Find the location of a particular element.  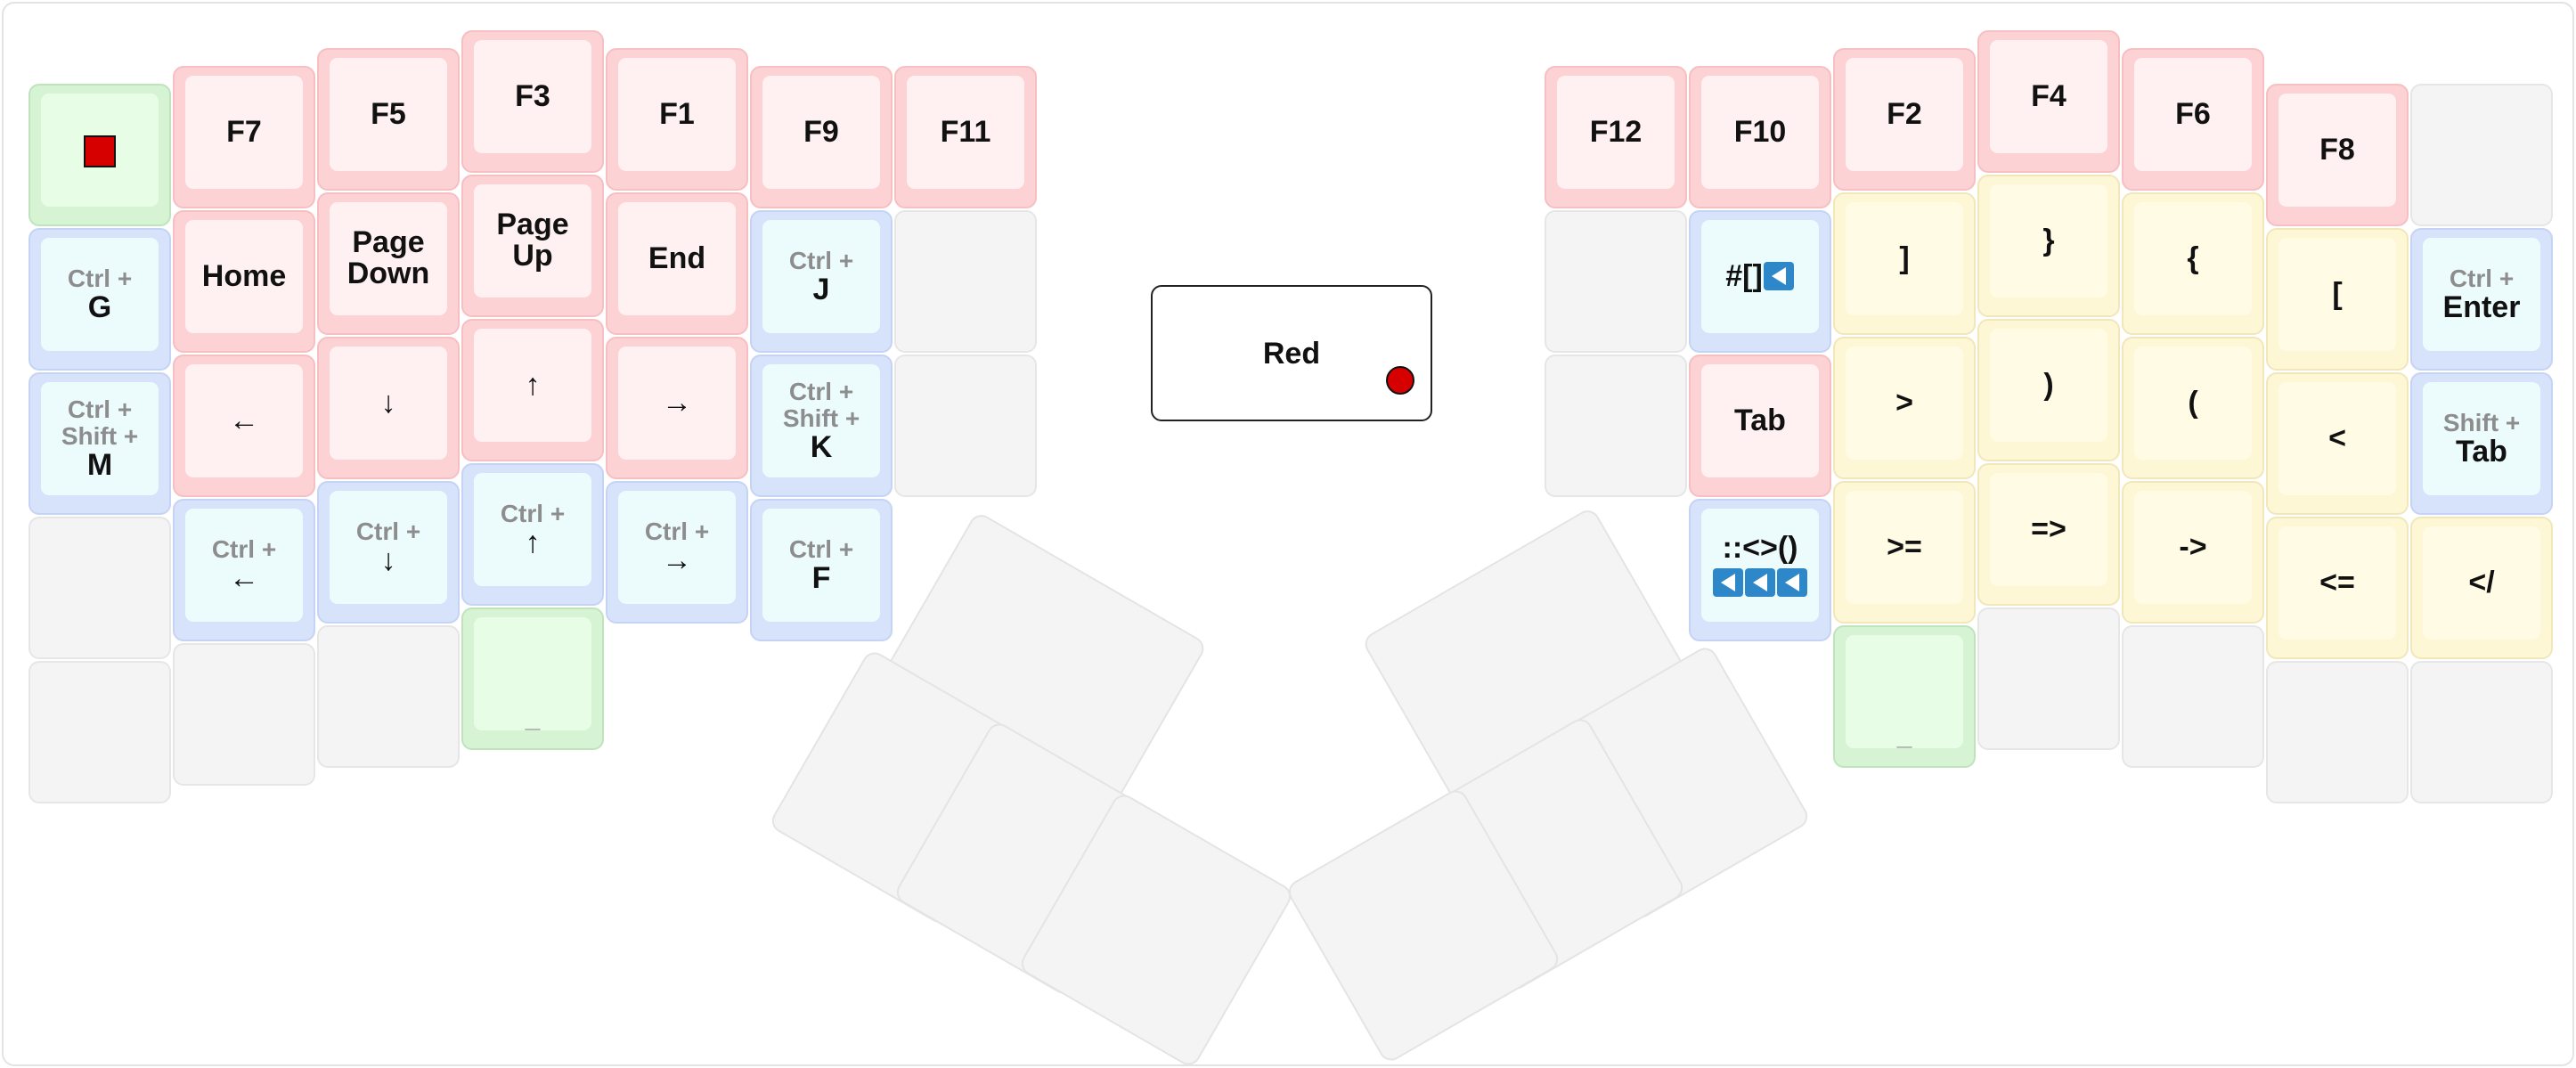

right-key-c2-r2: > is located at coordinates (1905, 408).